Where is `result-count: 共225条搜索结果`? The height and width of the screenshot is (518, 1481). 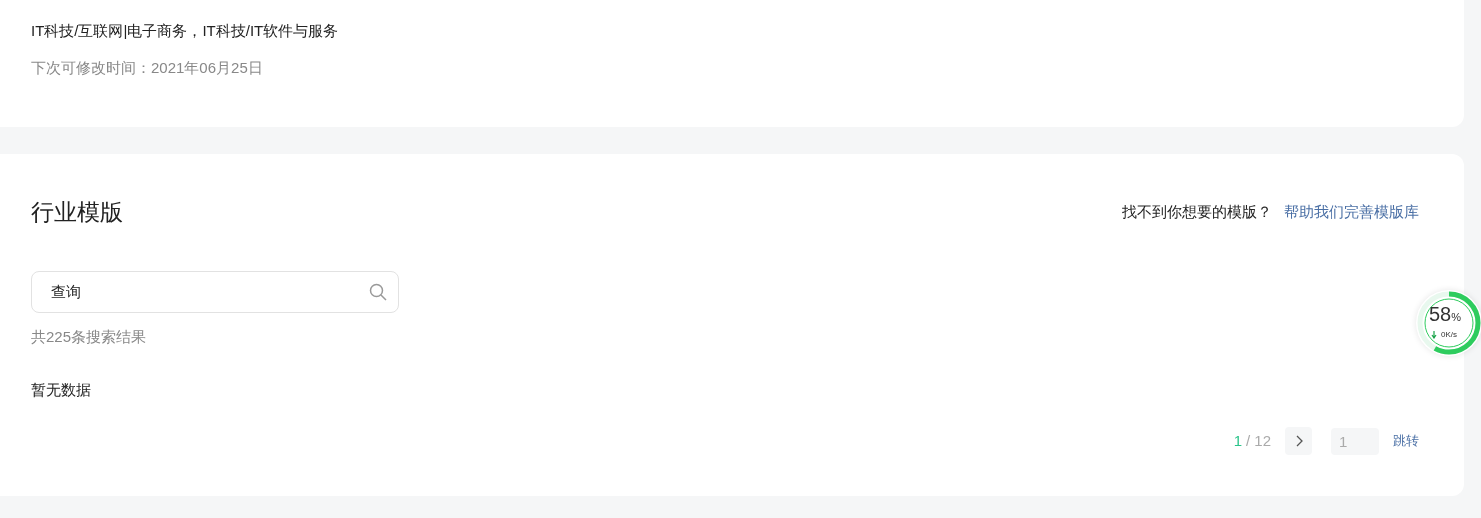
result-count: 共225条搜索结果 is located at coordinates (89, 337).